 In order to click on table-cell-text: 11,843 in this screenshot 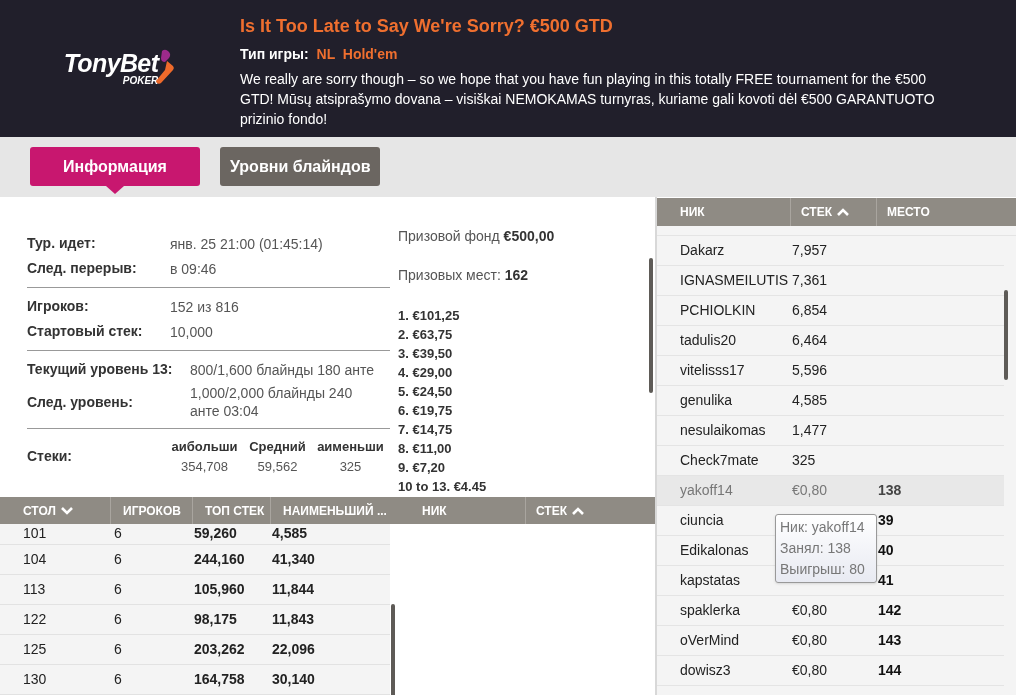, I will do `click(293, 619)`.